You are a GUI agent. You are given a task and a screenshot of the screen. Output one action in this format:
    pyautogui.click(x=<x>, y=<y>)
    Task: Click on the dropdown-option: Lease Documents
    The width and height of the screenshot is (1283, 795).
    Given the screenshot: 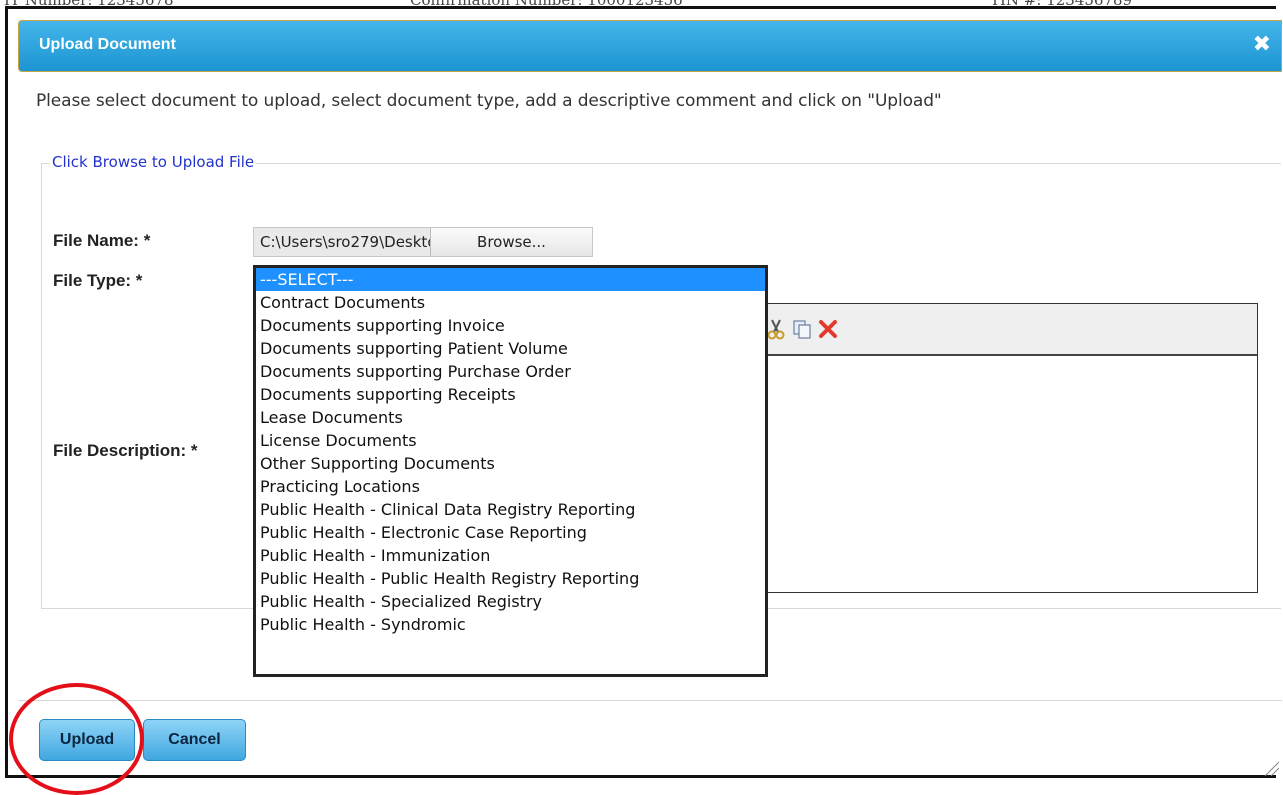 What is the action you would take?
    pyautogui.click(x=510, y=417)
    